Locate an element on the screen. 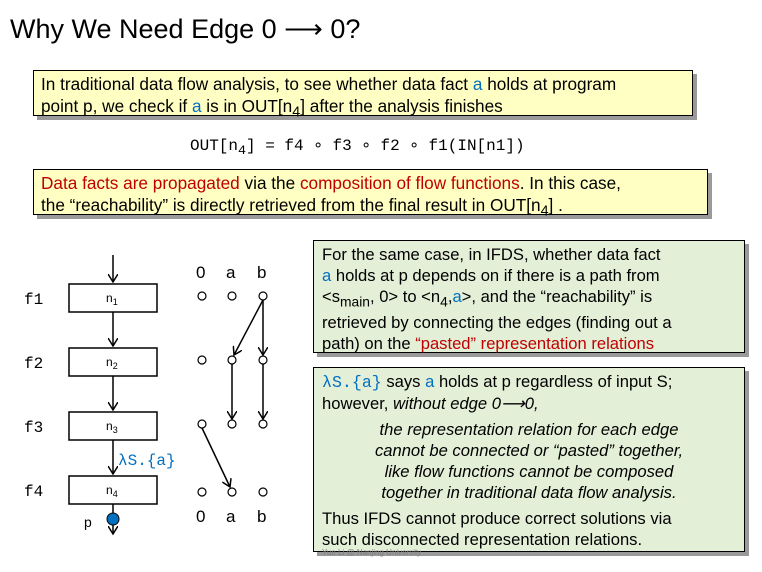 The width and height of the screenshot is (762, 572). footer-header-0: 0 is located at coordinates (200, 516).